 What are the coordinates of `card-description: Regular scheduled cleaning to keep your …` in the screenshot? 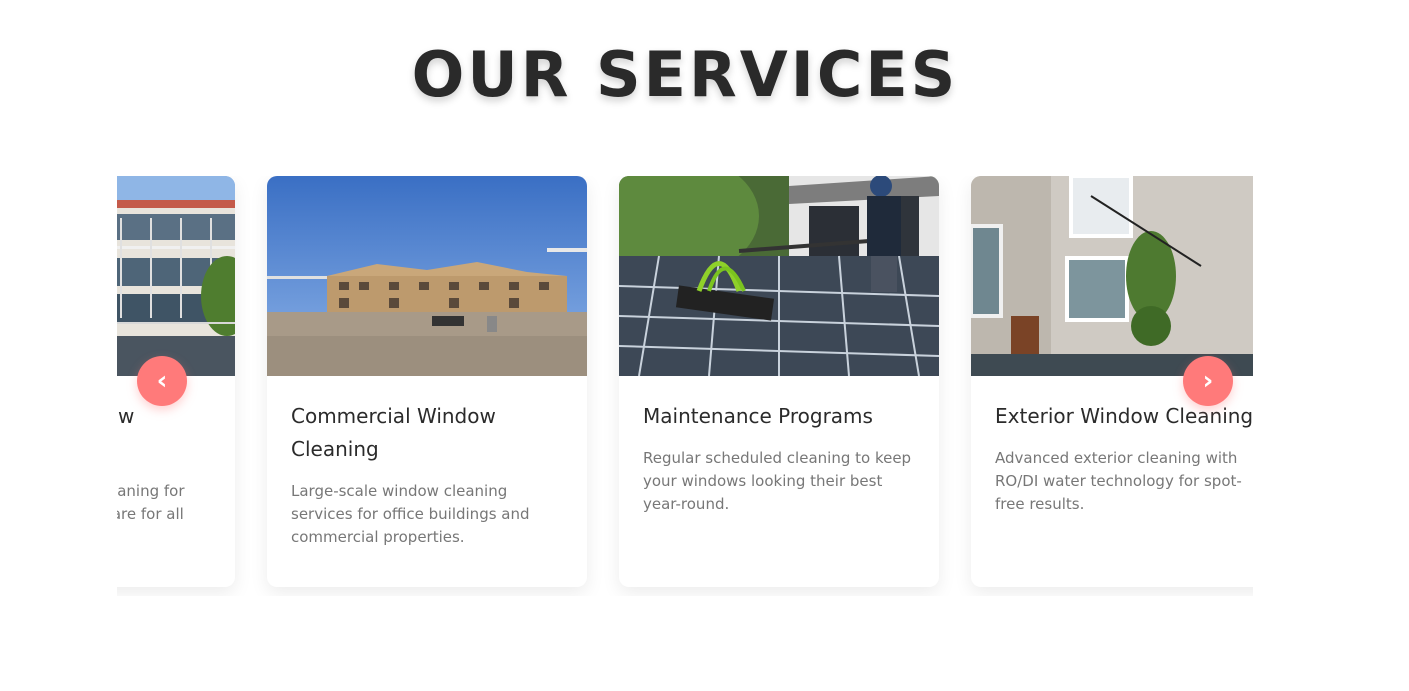 It's located at (777, 481).